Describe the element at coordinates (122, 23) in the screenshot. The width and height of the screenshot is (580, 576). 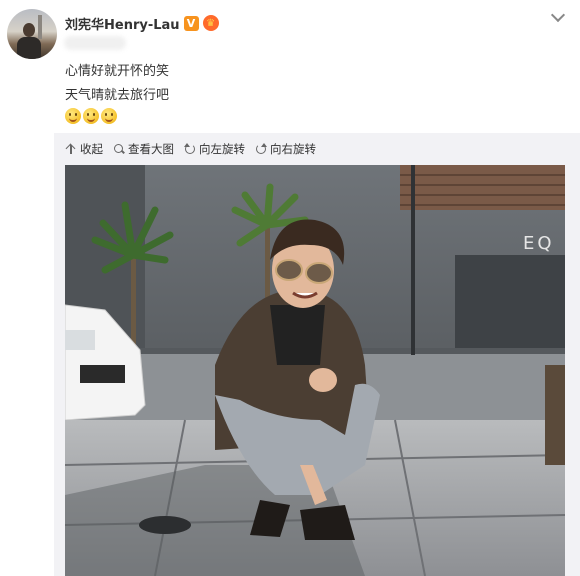
I see `username-link: 刘宪华Henry-Lau` at that location.